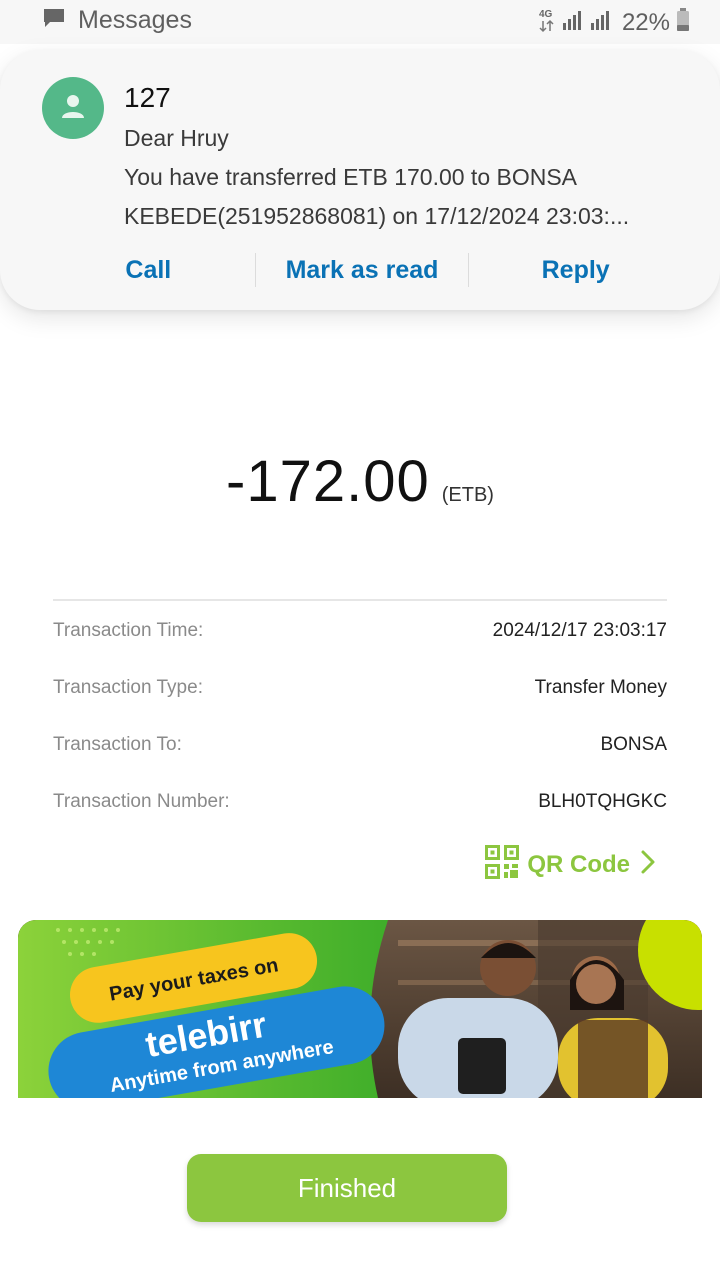  Describe the element at coordinates (546, 14) in the screenshot. I see `svg-text: 4G` at that location.